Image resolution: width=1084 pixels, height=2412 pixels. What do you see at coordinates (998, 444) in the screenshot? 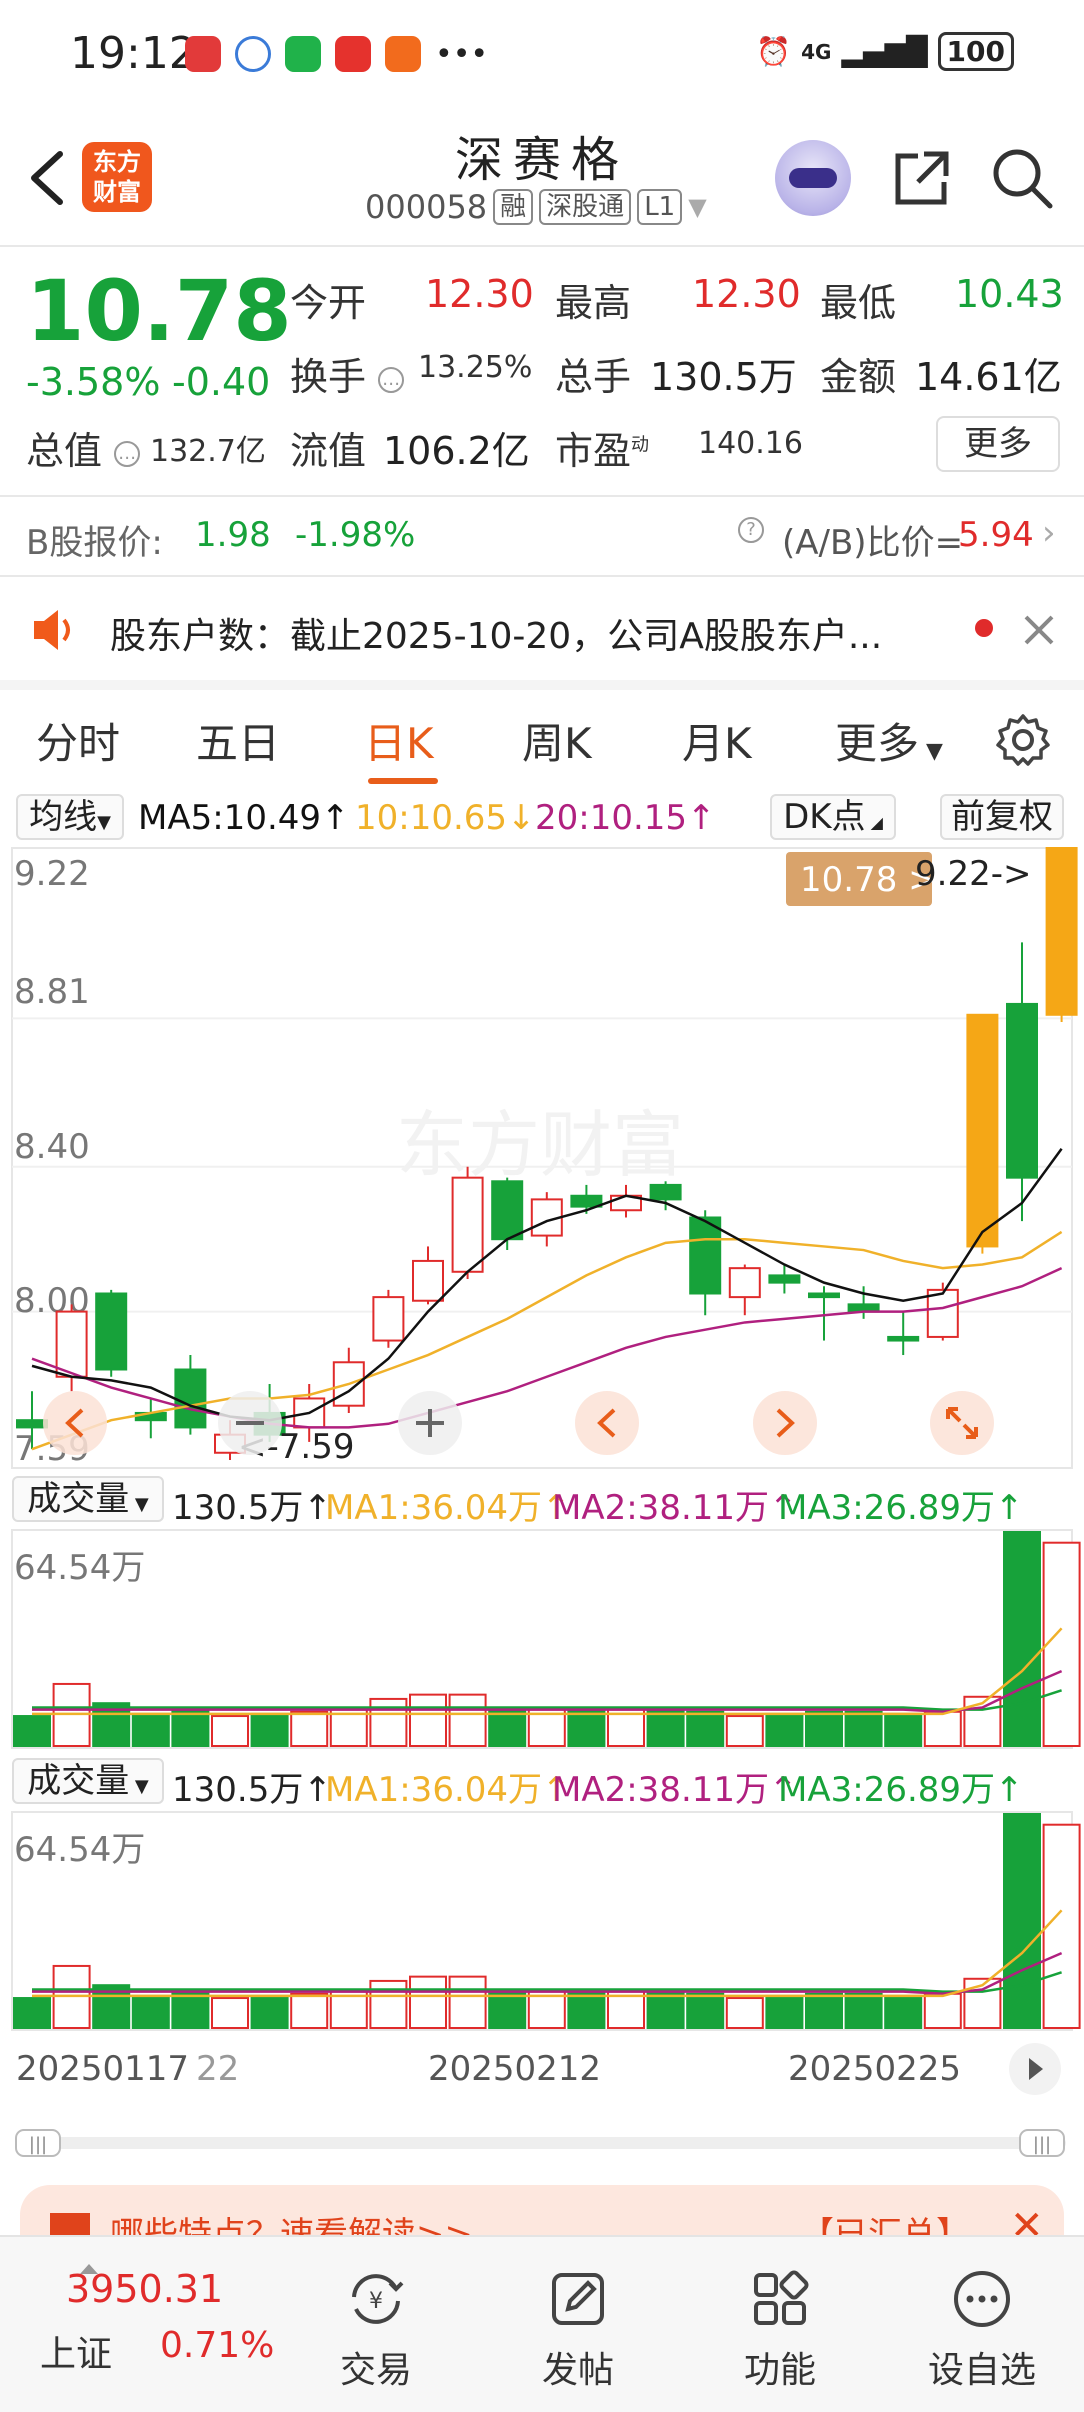
I see `more-button: 更多` at bounding box center [998, 444].